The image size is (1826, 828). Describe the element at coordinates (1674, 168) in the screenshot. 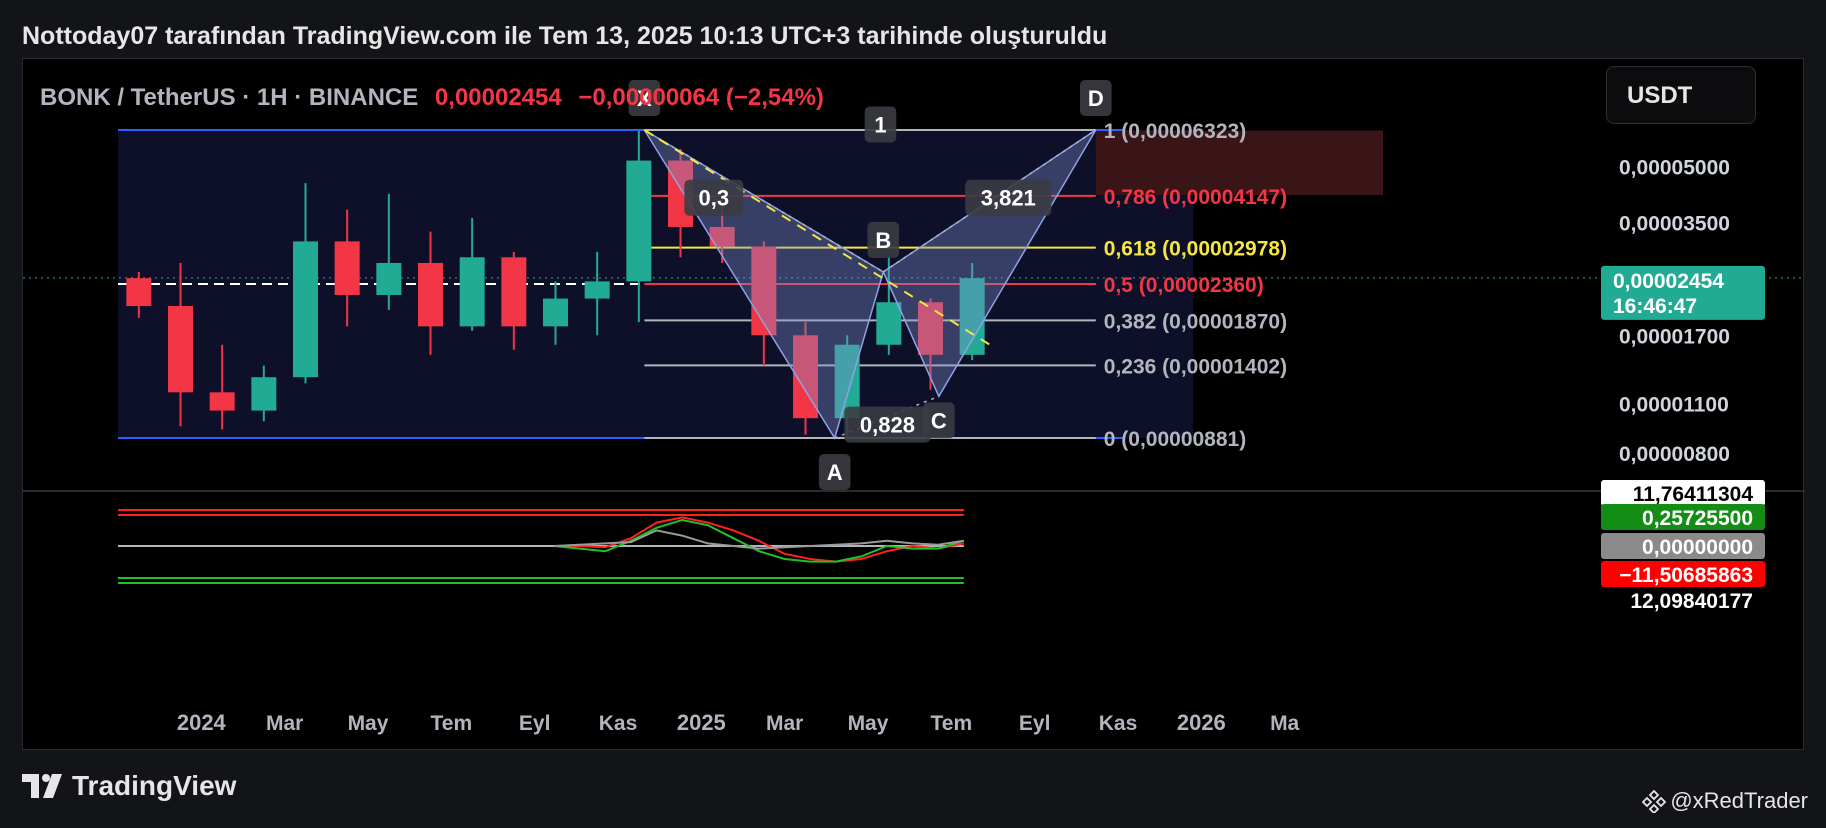

I see `y-tick-0: 0,00005000` at that location.